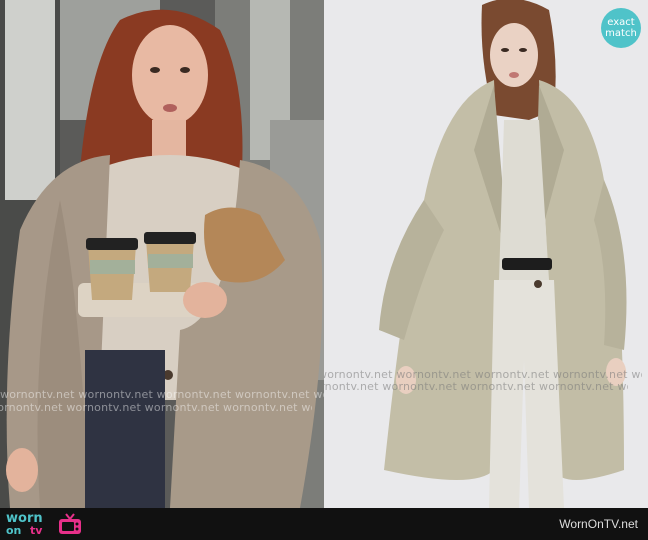 The height and width of the screenshot is (540, 648). I want to click on tv-icon, so click(70, 523).